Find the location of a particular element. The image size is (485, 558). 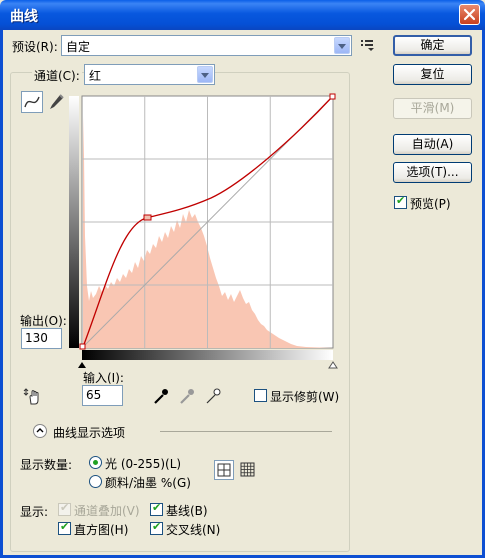

channel-value: 红 is located at coordinates (95, 76).